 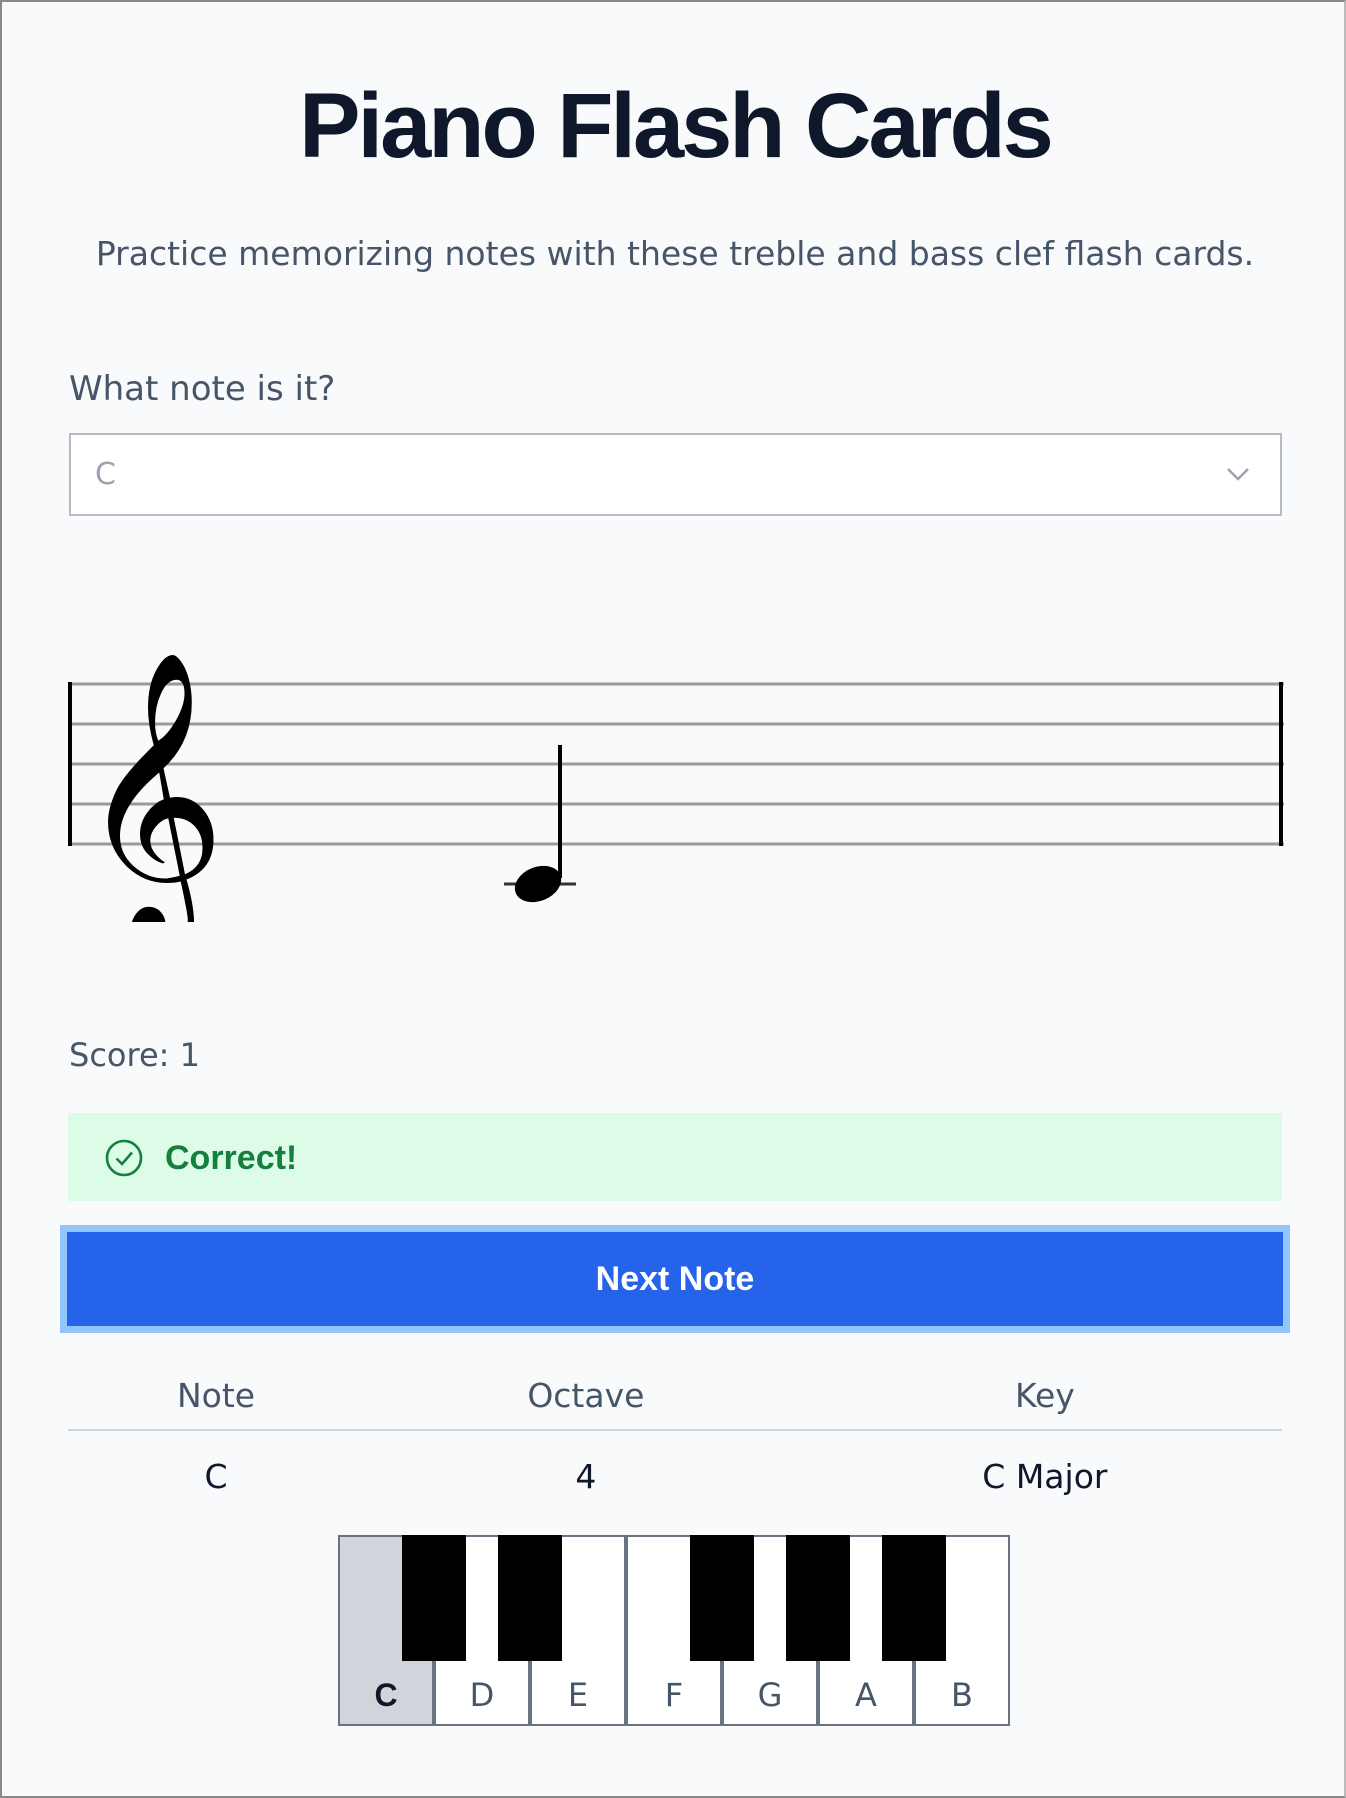 What do you see at coordinates (216, 1476) in the screenshot?
I see `cell-note: C` at bounding box center [216, 1476].